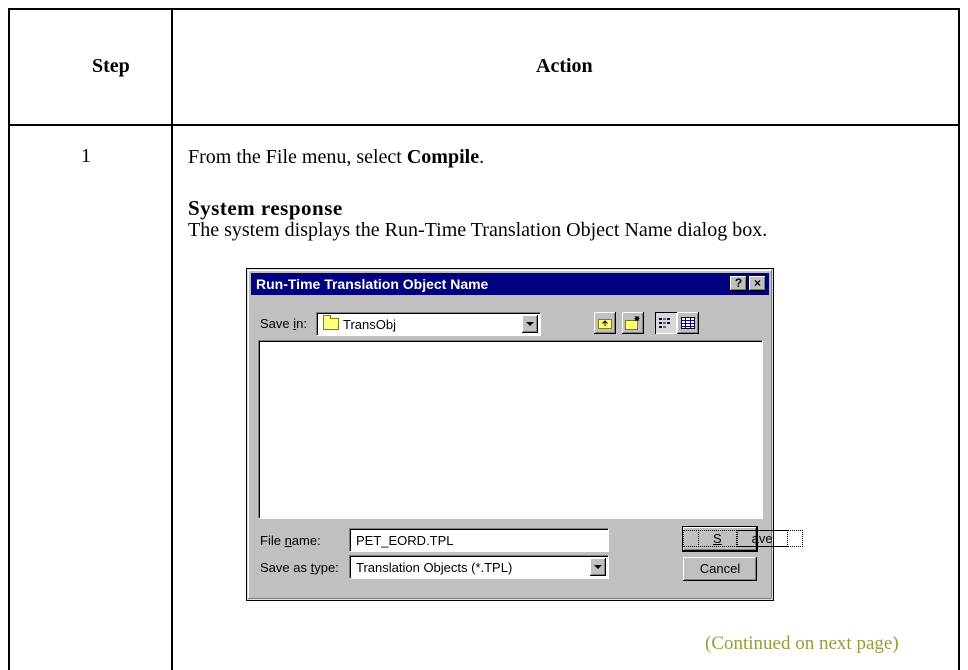  I want to click on cancel-button: Cancel, so click(720, 569).